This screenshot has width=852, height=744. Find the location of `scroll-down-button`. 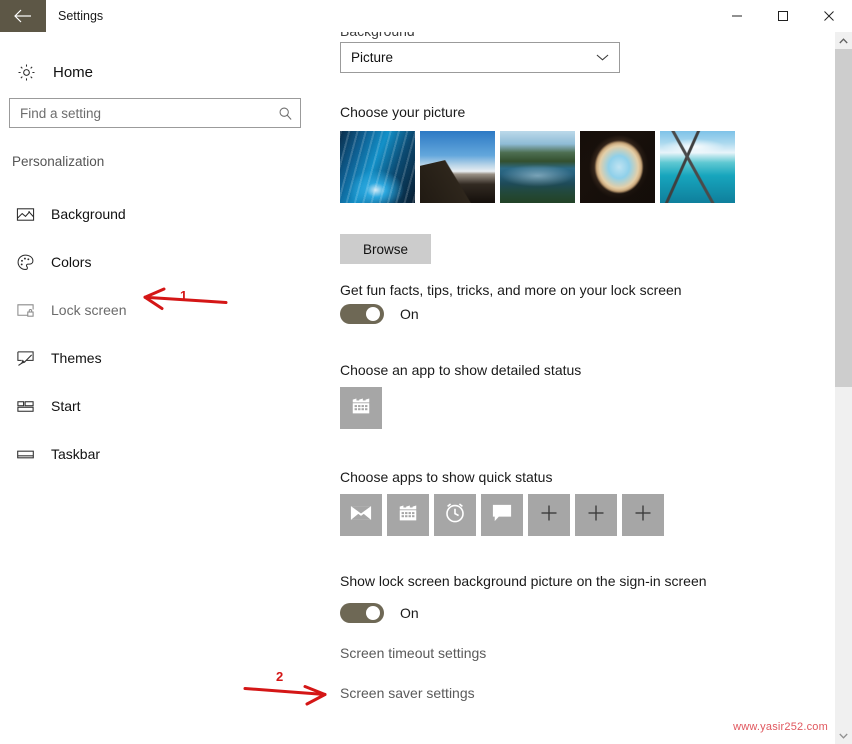

scroll-down-button is located at coordinates (843, 735).